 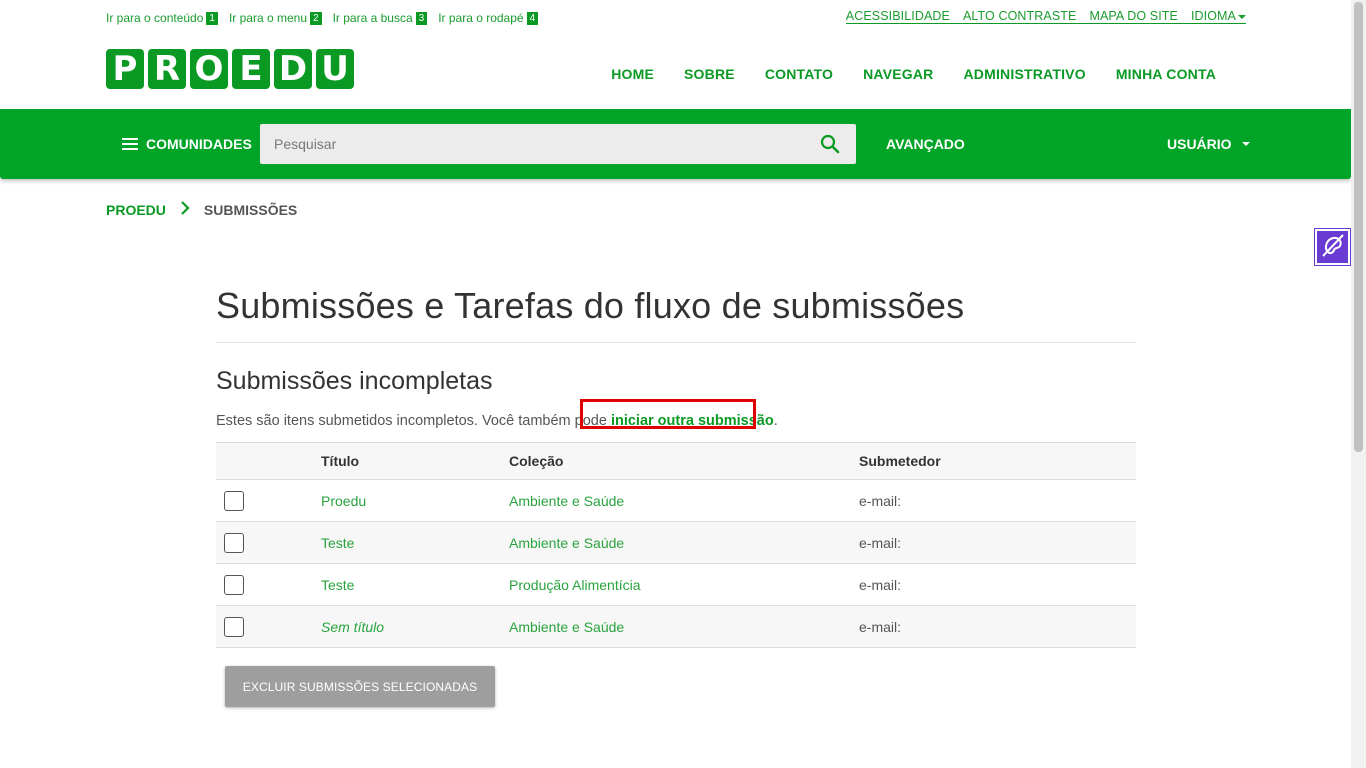 I want to click on language-label: IDIOMA, so click(x=1213, y=16).